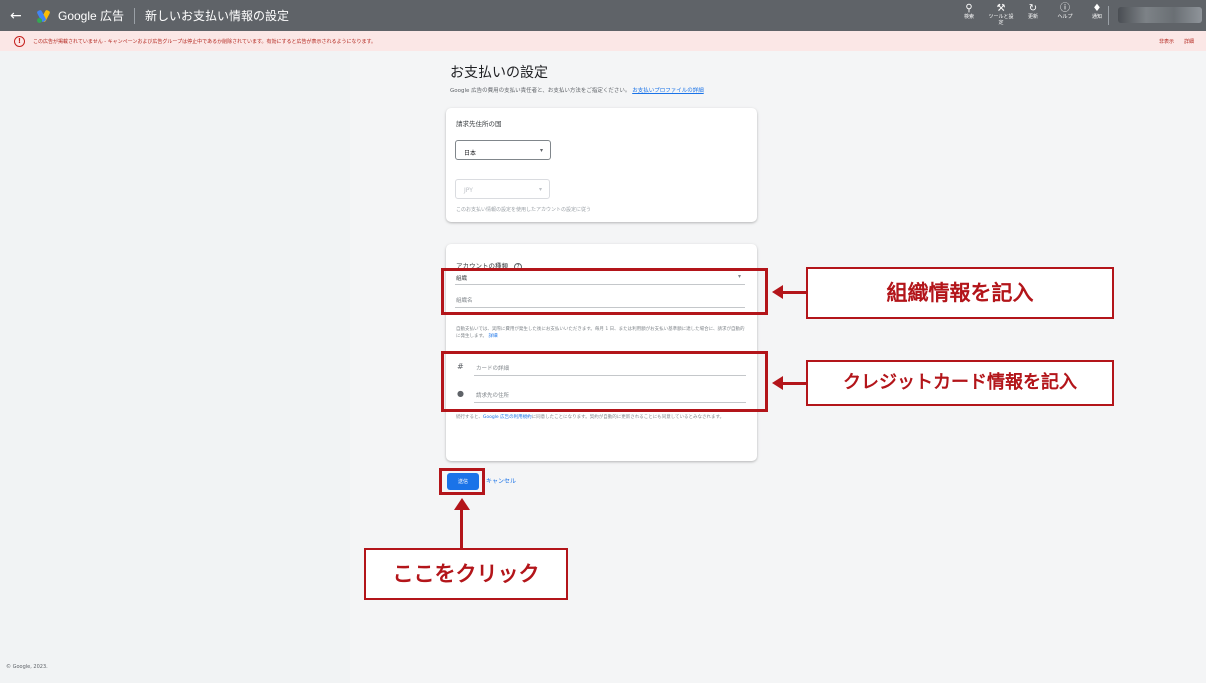  What do you see at coordinates (668, 91) in the screenshot?
I see `payment-profile-link: お支払いプロファイルの詳細` at bounding box center [668, 91].